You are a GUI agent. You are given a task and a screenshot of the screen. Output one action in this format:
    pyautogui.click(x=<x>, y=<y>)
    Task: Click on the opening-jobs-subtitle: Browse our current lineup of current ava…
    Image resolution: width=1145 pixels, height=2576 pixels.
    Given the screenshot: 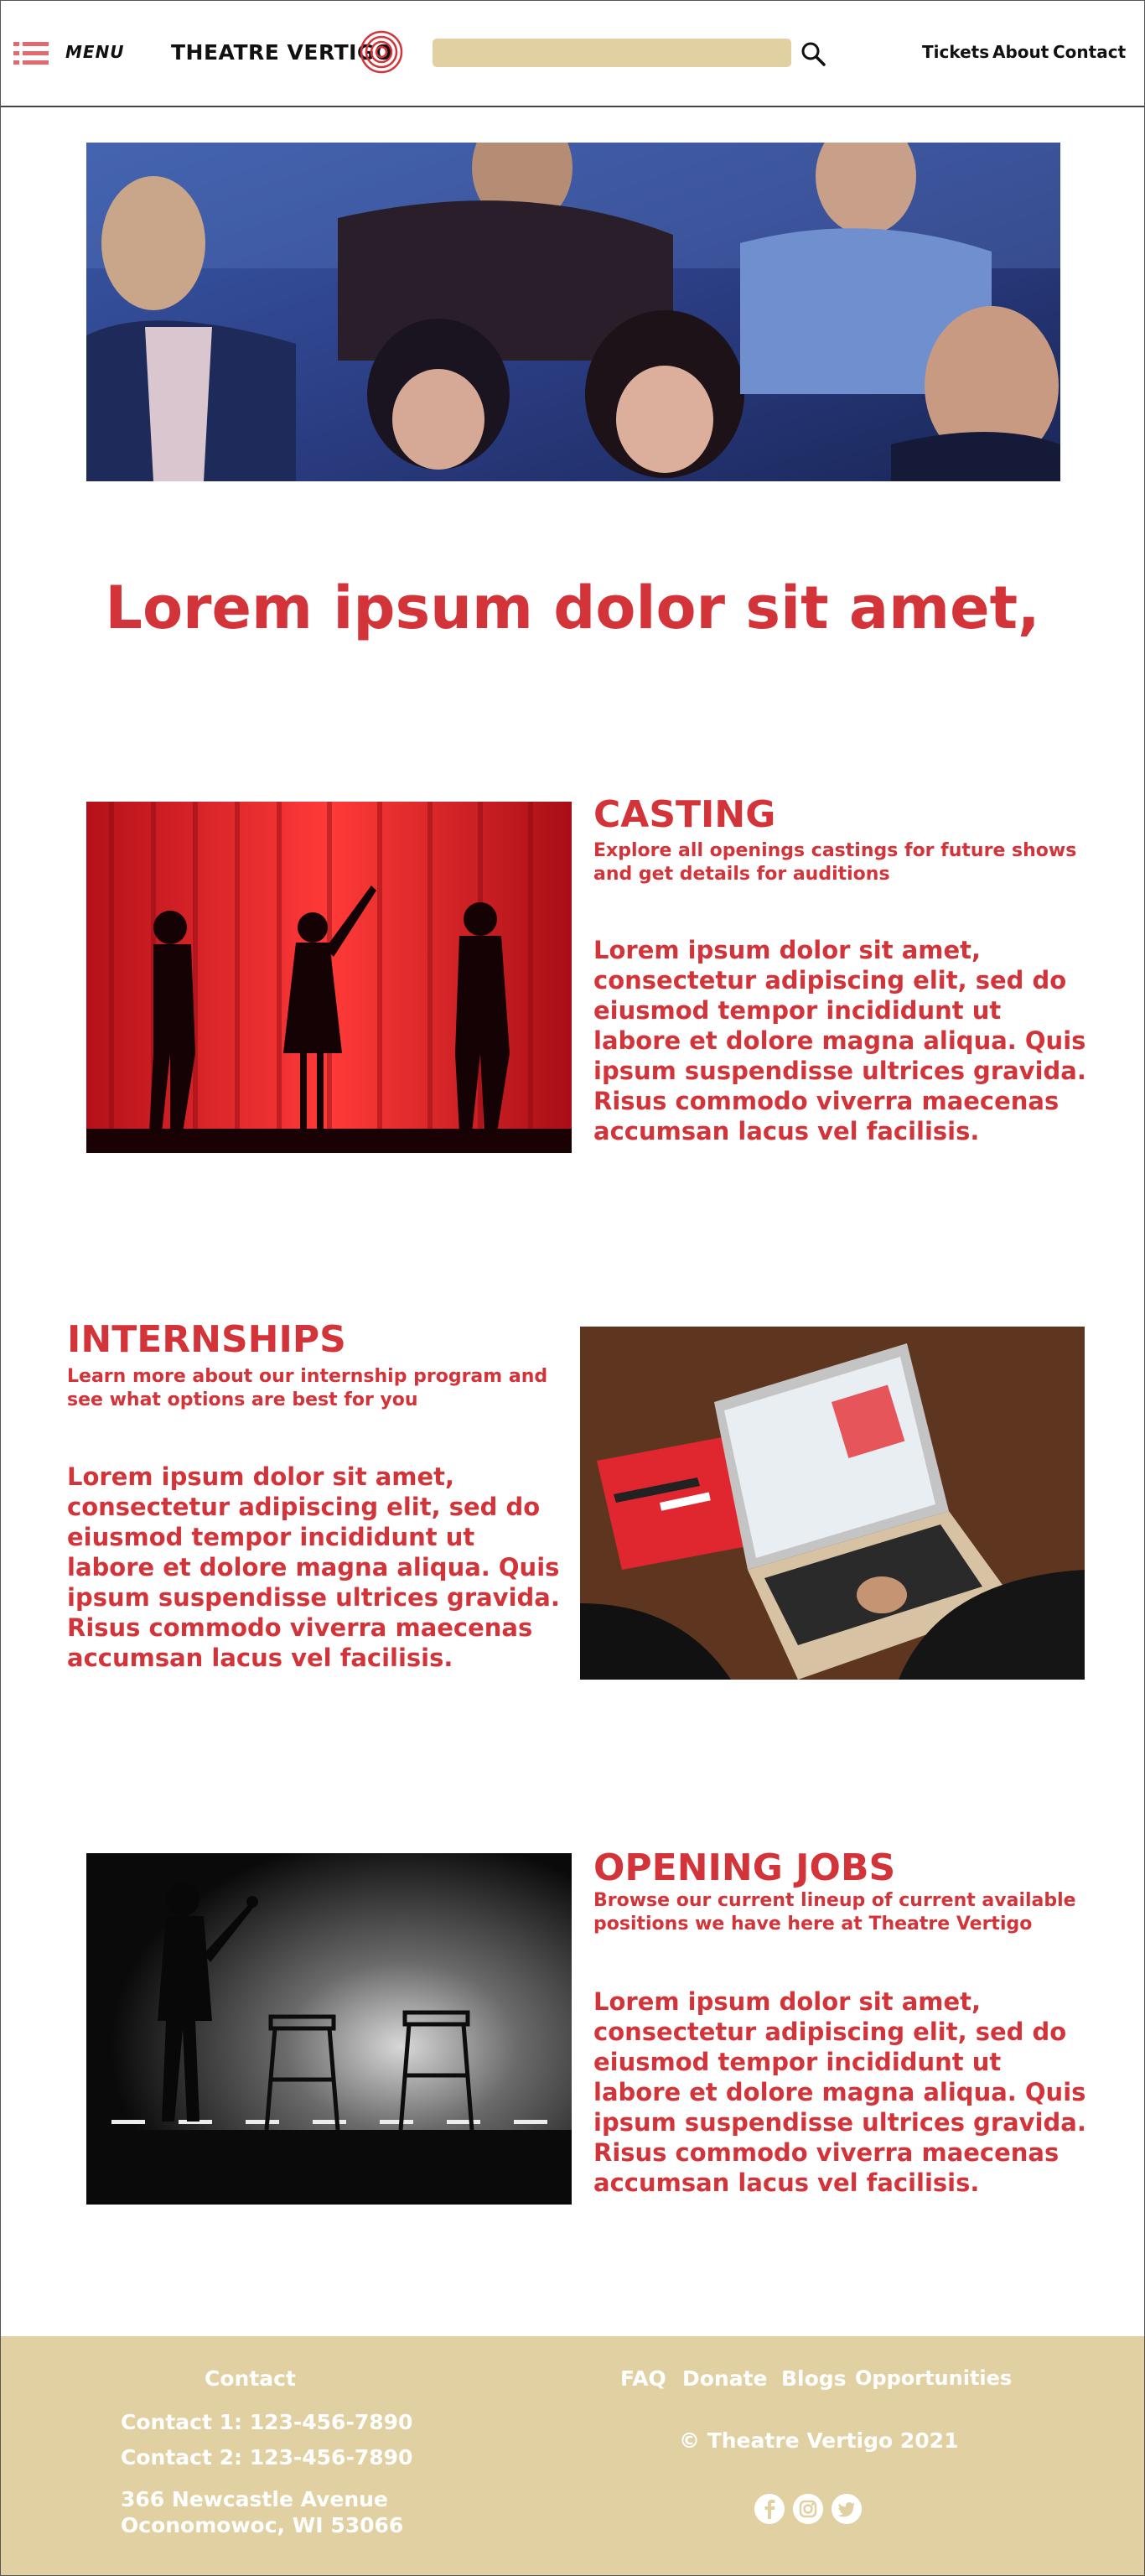 What is the action you would take?
    pyautogui.click(x=834, y=1912)
    